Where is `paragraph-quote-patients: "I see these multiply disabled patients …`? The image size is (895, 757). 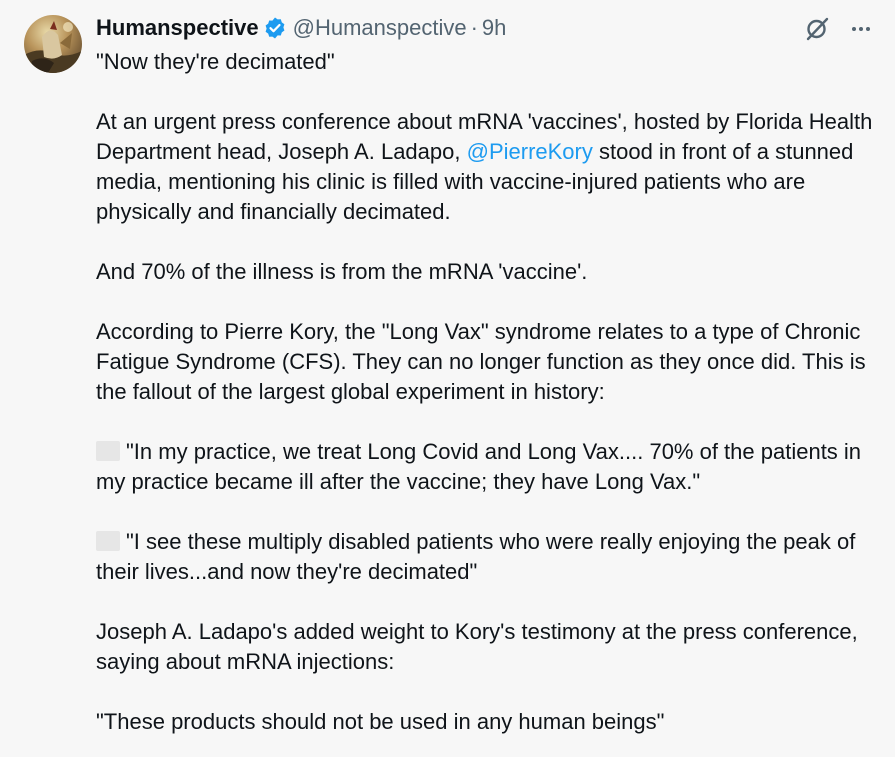
paragraph-quote-patients: "I see these multiply disabled patients … is located at coordinates (491, 557).